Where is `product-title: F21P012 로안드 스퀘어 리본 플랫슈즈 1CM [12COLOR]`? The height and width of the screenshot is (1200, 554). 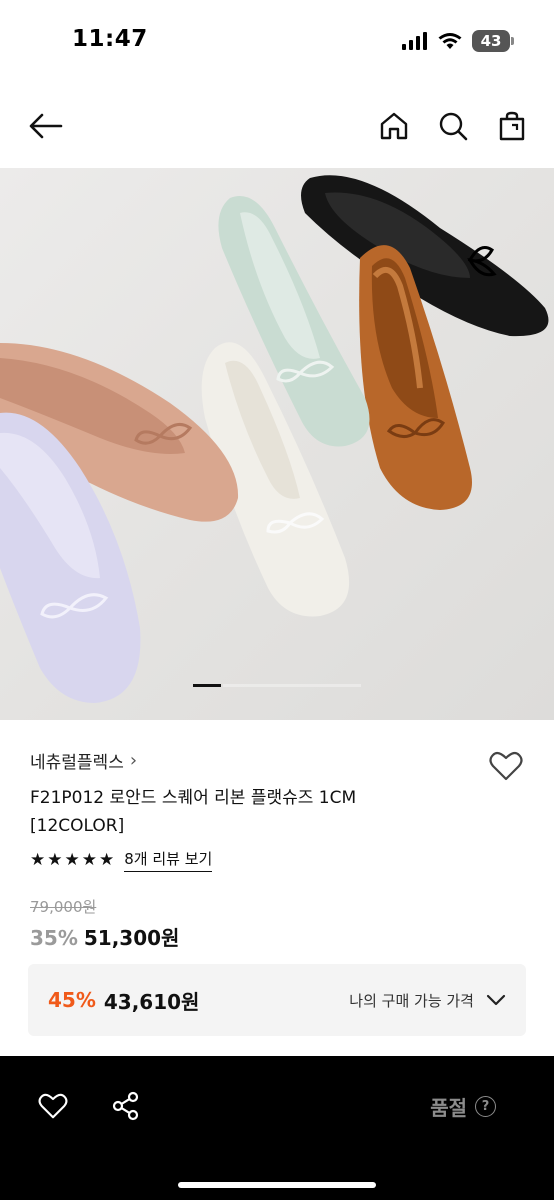
product-title: F21P012 로안드 스퀘어 리본 플랫슈즈 1CM [12COLOR] is located at coordinates (250, 812).